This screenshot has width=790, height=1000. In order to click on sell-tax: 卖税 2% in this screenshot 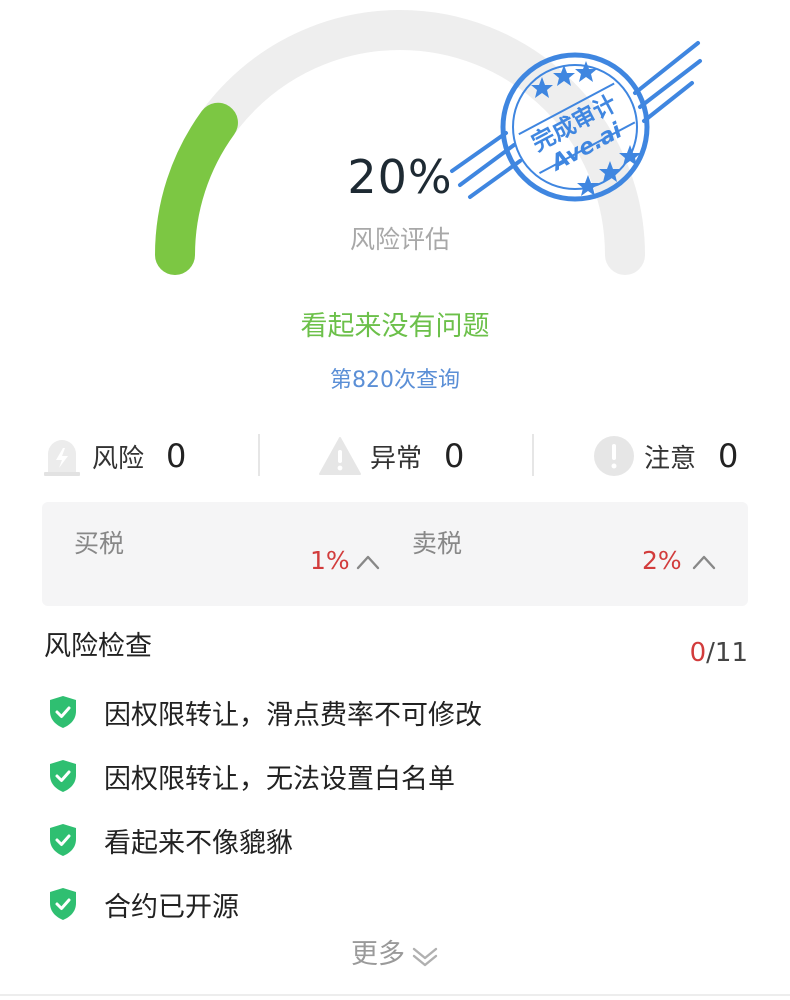, I will do `click(565, 548)`.